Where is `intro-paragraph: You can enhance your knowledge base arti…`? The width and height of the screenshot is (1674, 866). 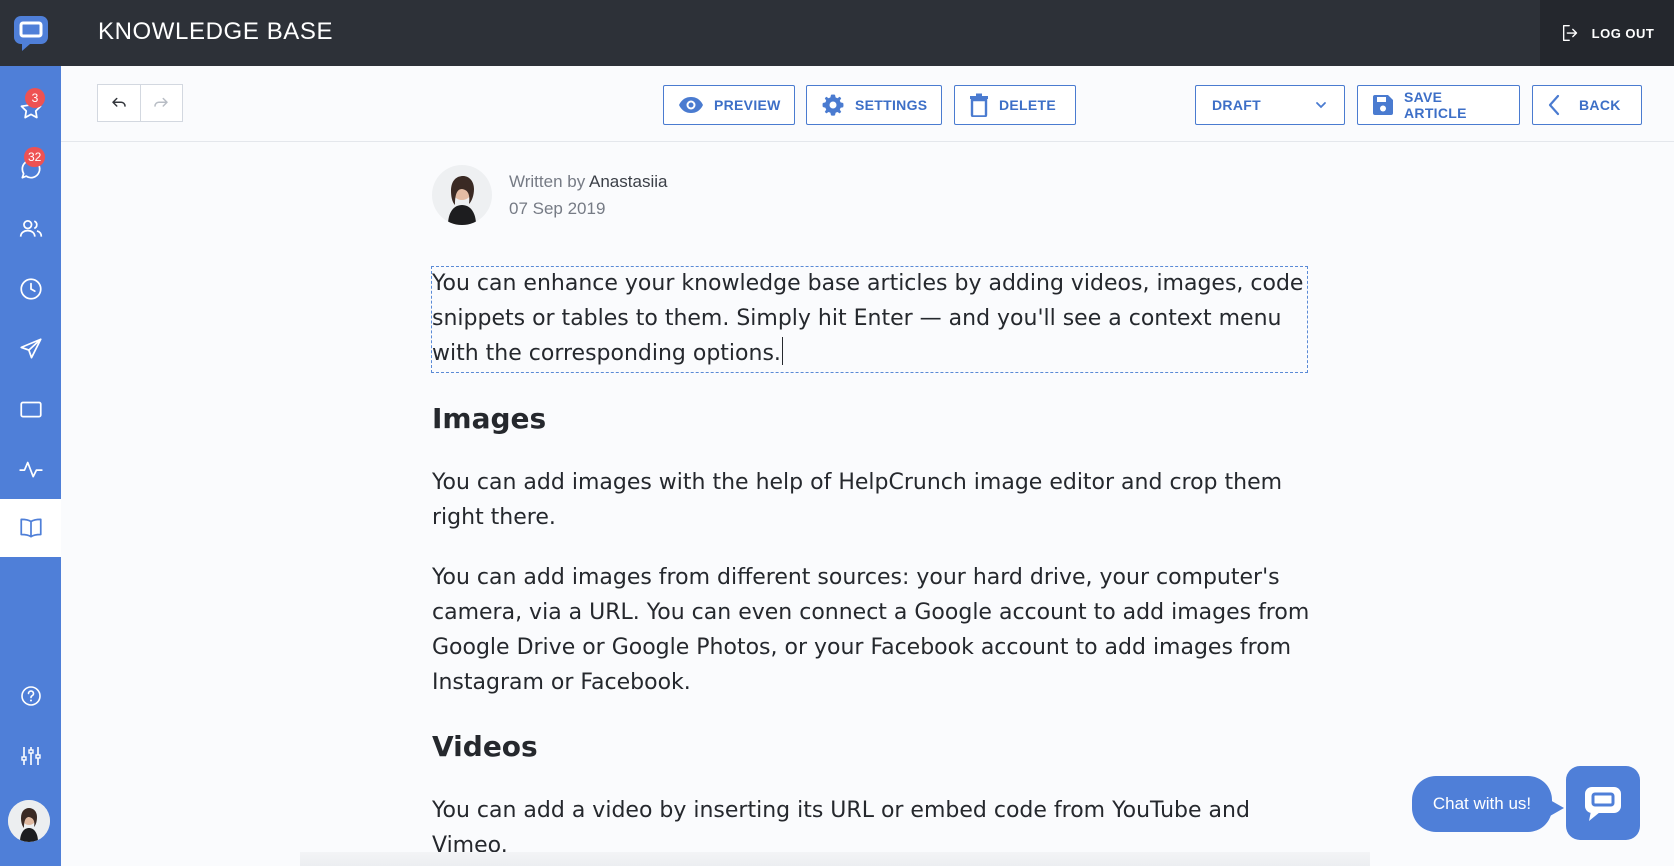
intro-paragraph: You can enhance your knowledge base arti… is located at coordinates (870, 318).